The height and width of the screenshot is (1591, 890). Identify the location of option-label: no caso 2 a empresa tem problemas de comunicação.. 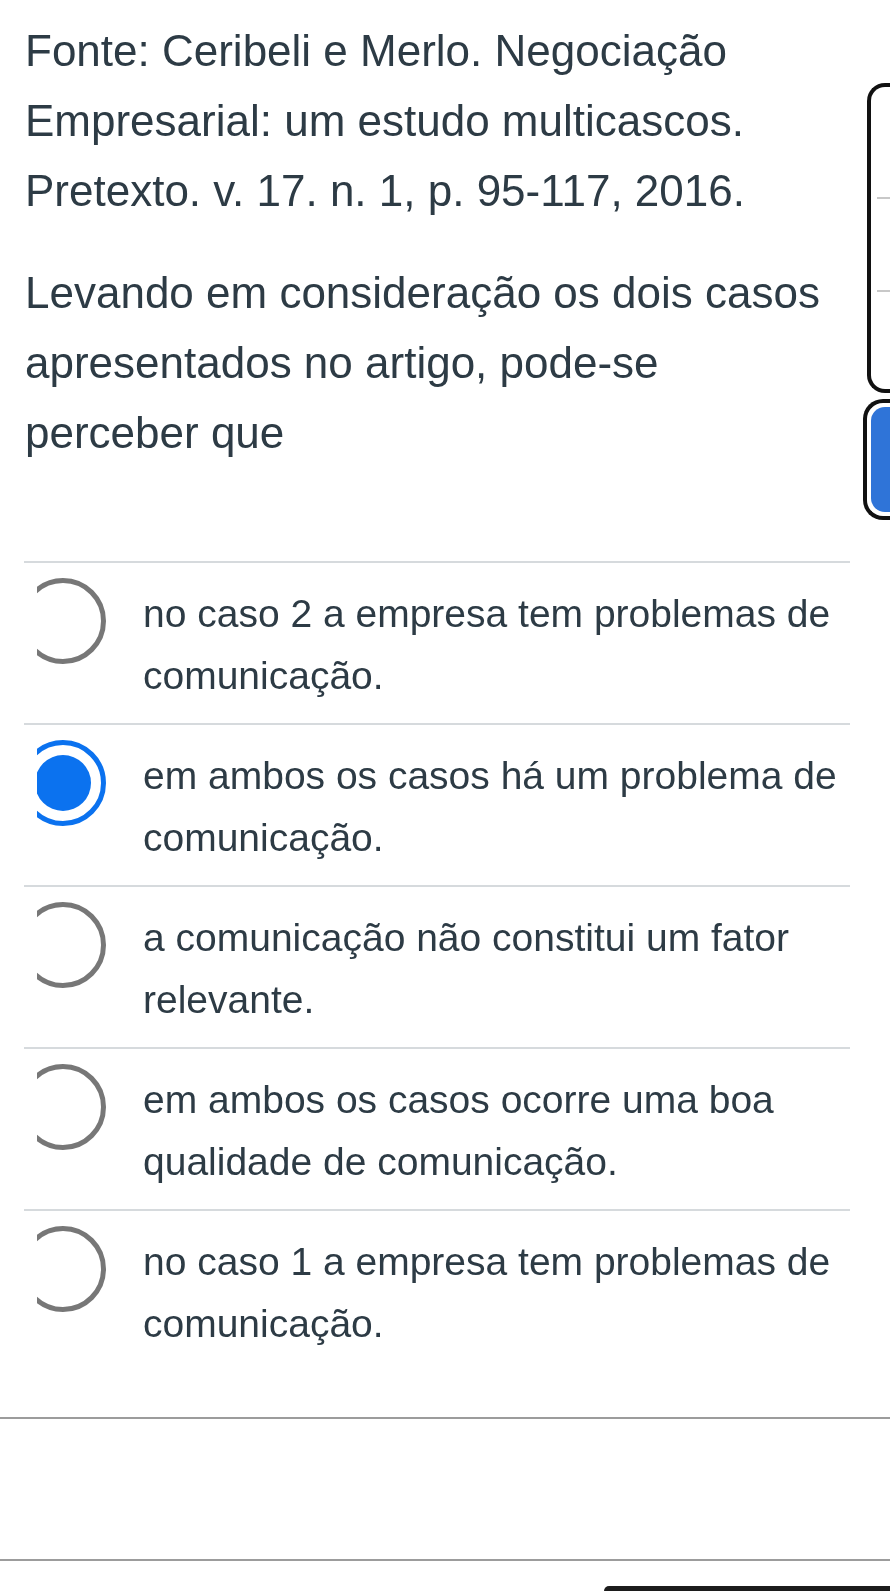
(496, 642).